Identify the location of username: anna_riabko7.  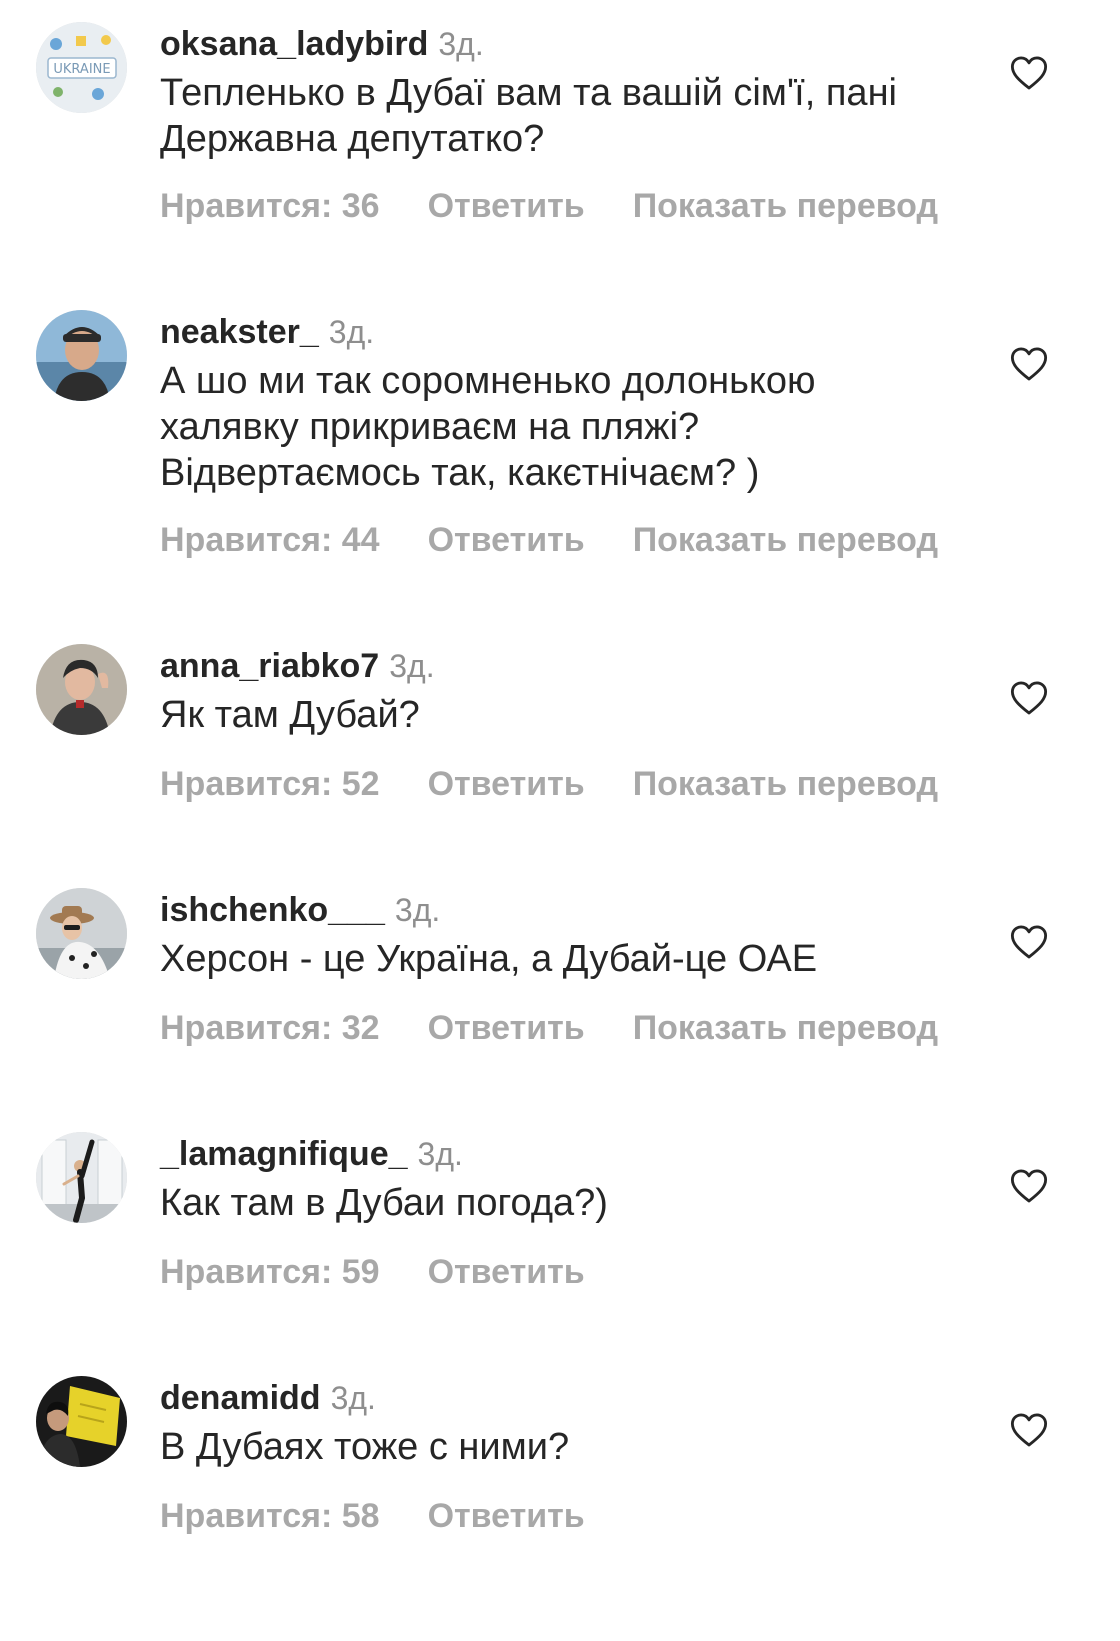
(269, 666).